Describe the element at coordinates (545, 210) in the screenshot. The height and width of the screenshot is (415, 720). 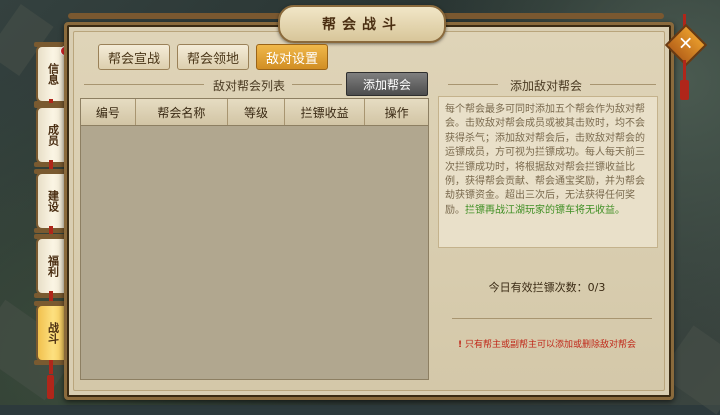
I see `rules-highlight: 拦镖再战江湖玩家的镖车将无收益。` at that location.